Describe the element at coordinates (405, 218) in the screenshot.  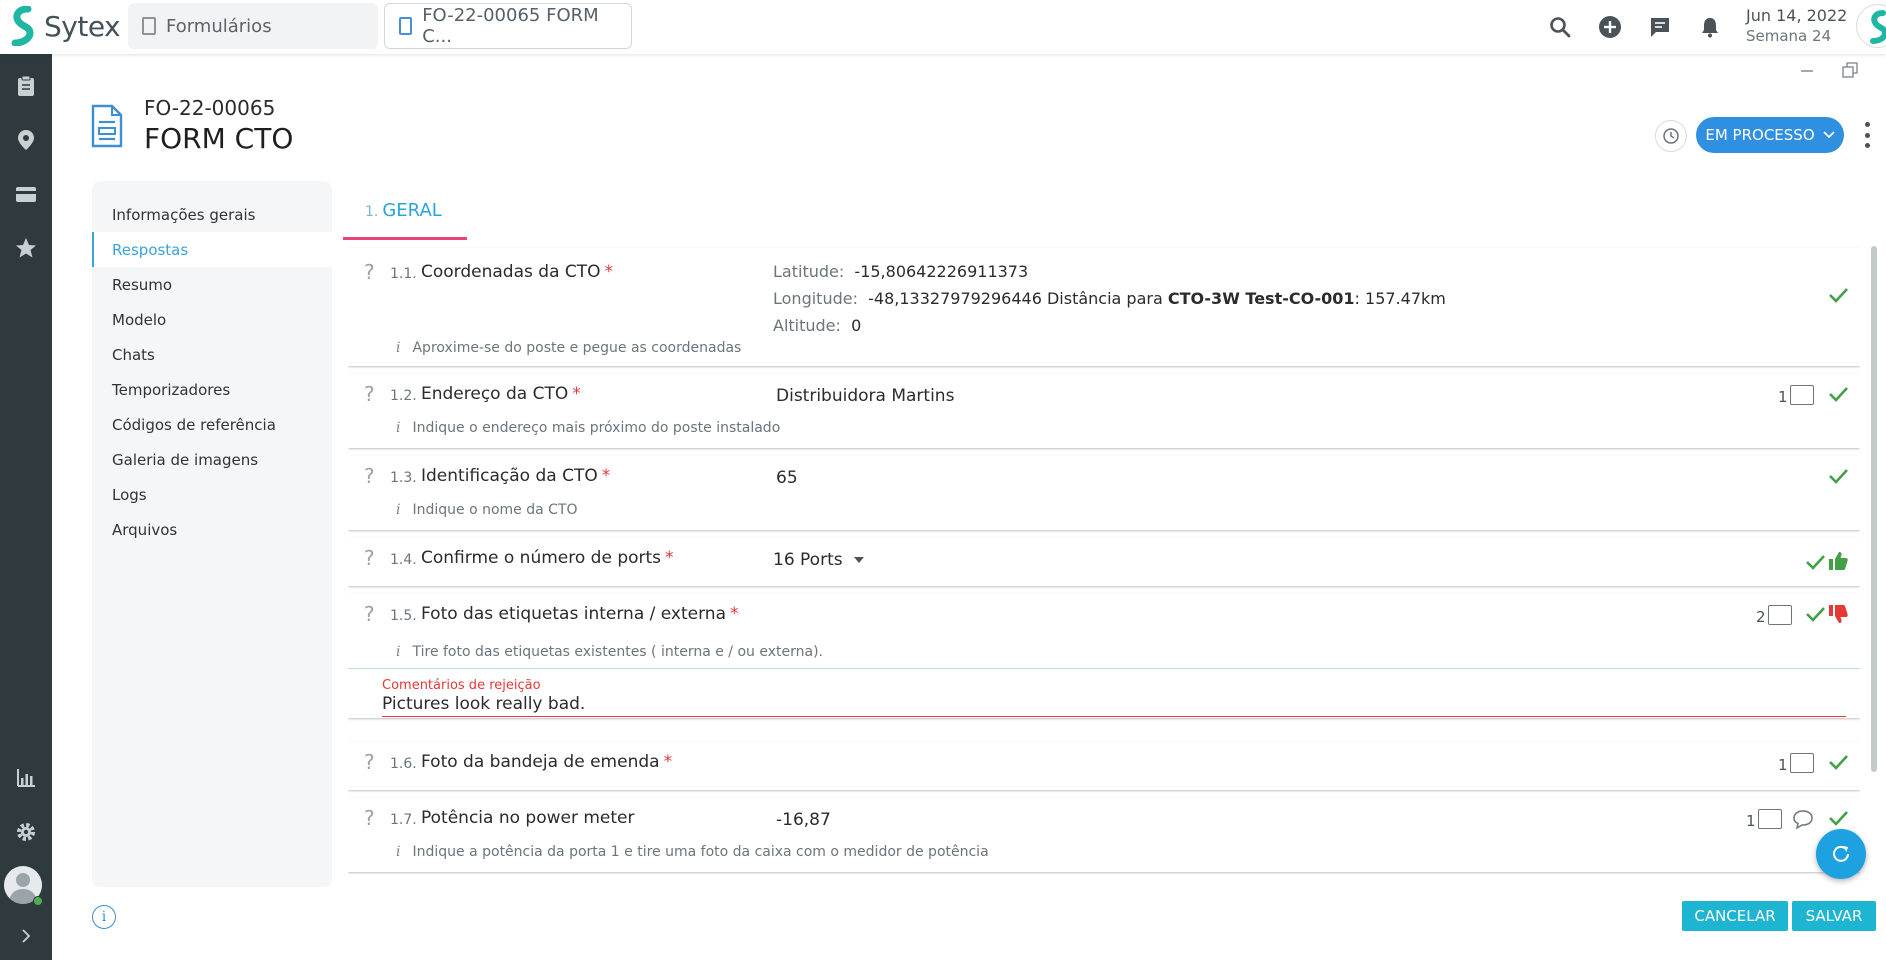
I see `tab-geral: 1. GERAL` at that location.